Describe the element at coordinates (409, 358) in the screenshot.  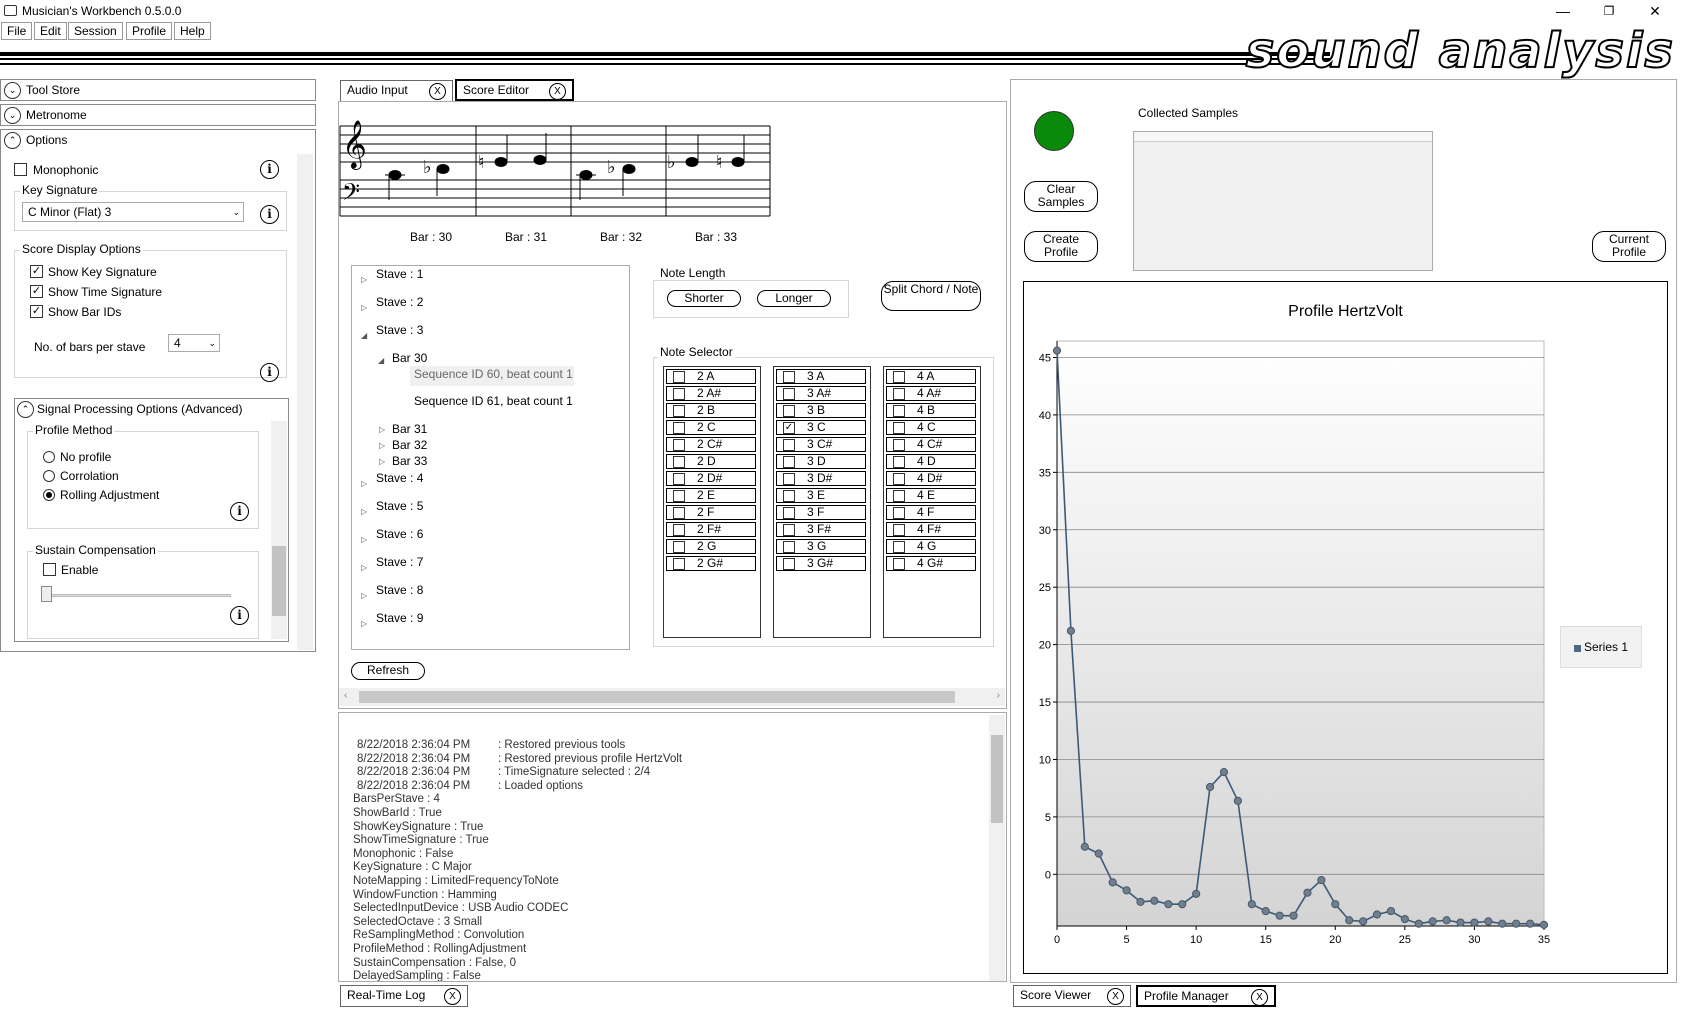
I see `tree-item-bar: Bar 30` at that location.